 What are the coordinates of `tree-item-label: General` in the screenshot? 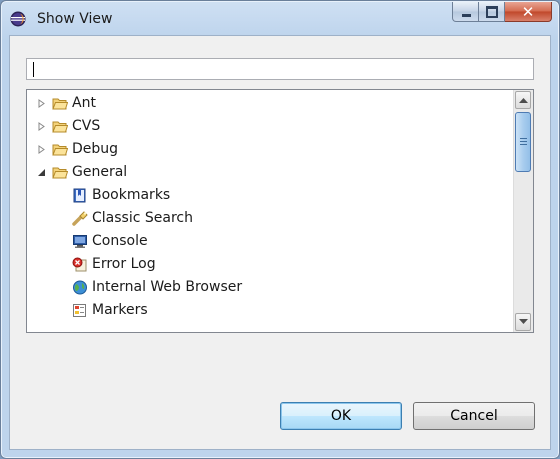 It's located at (100, 172).